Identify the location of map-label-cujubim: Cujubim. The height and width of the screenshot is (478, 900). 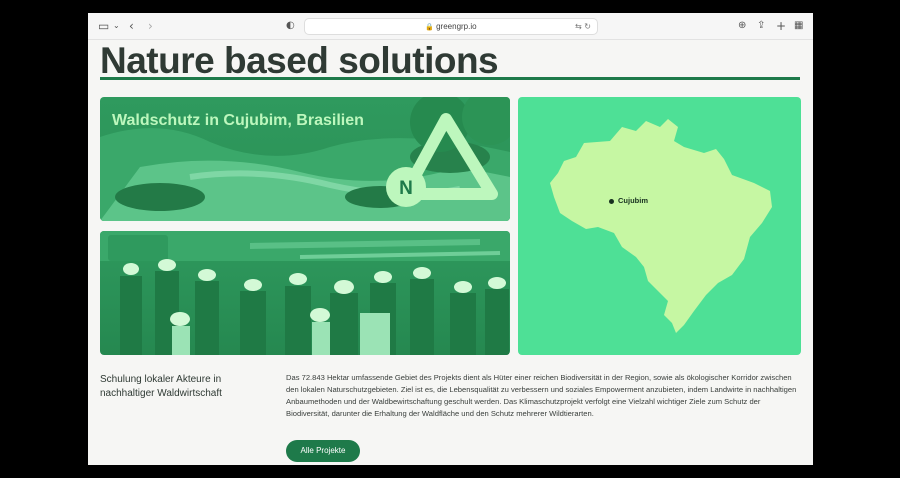
(633, 200).